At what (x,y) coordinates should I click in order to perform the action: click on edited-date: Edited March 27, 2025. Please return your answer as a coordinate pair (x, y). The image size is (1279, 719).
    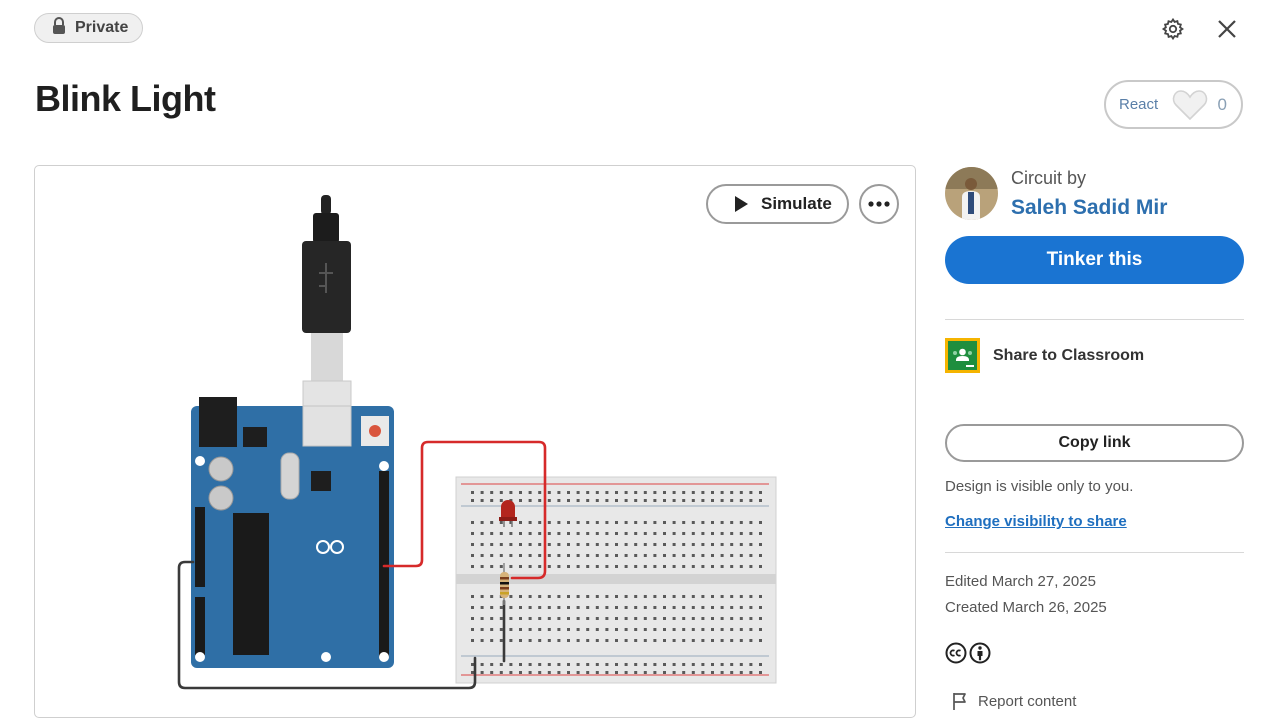
    Looking at the image, I should click on (1020, 581).